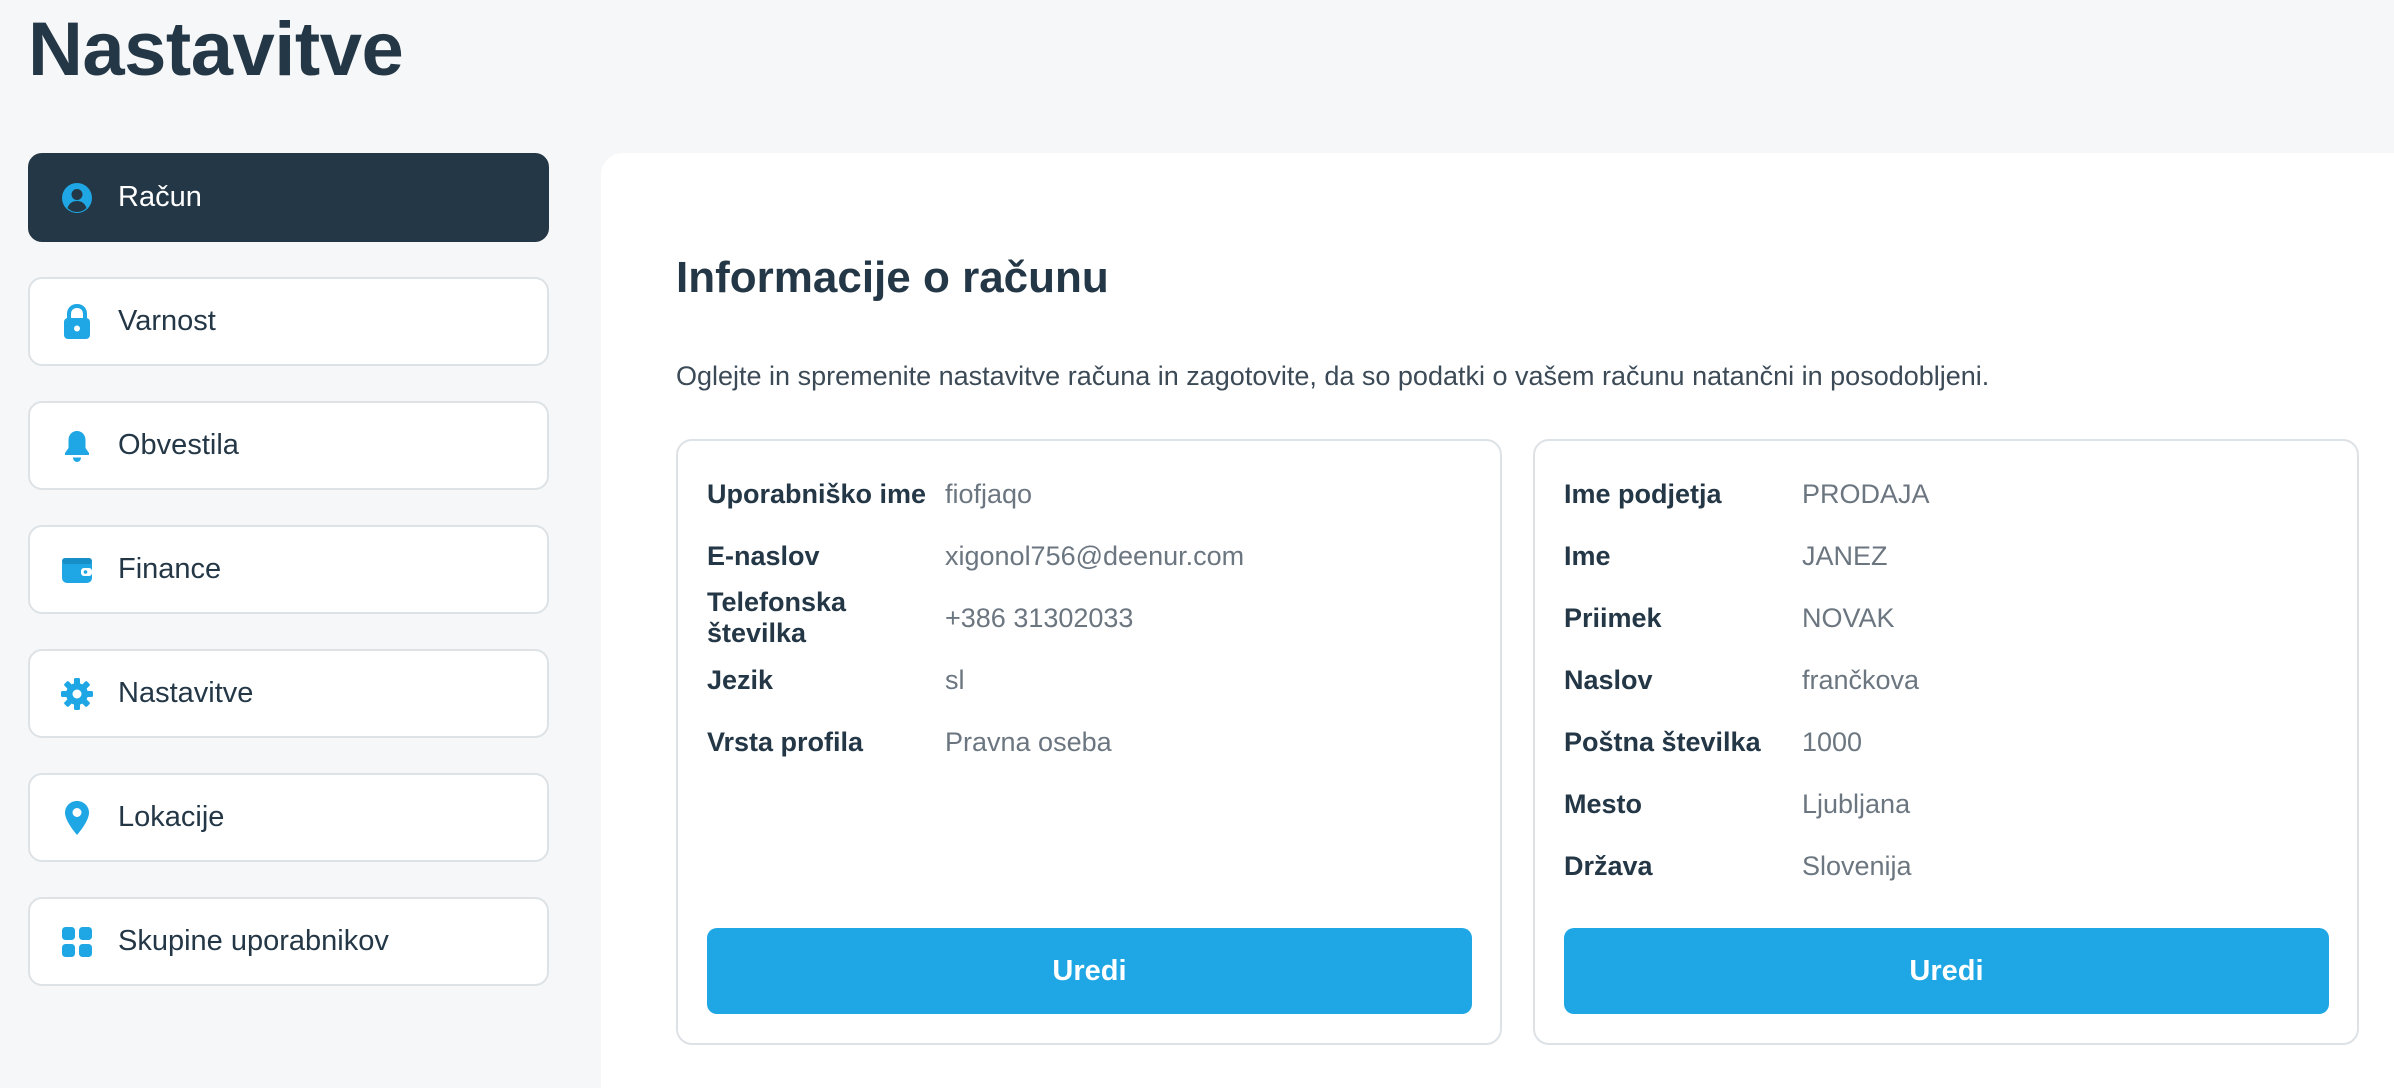  I want to click on detail-value: JANEZ, so click(1845, 555).